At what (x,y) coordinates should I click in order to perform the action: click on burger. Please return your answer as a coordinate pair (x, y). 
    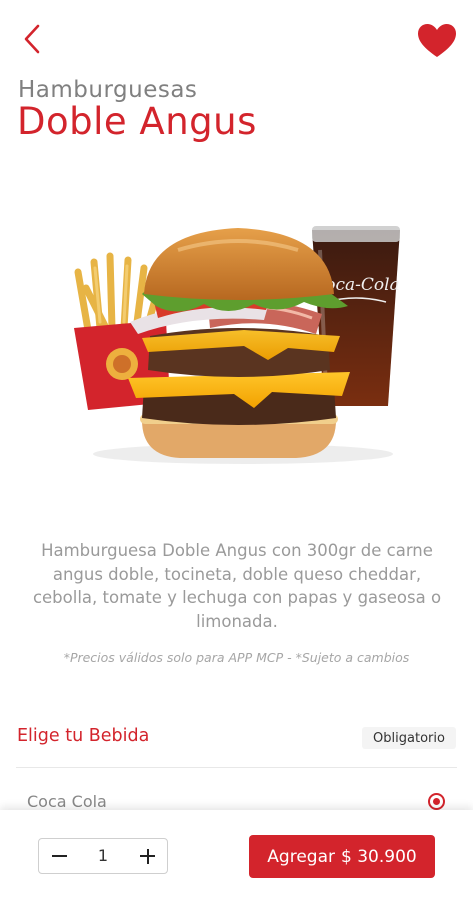
    Looking at the image, I should click on (239, 343).